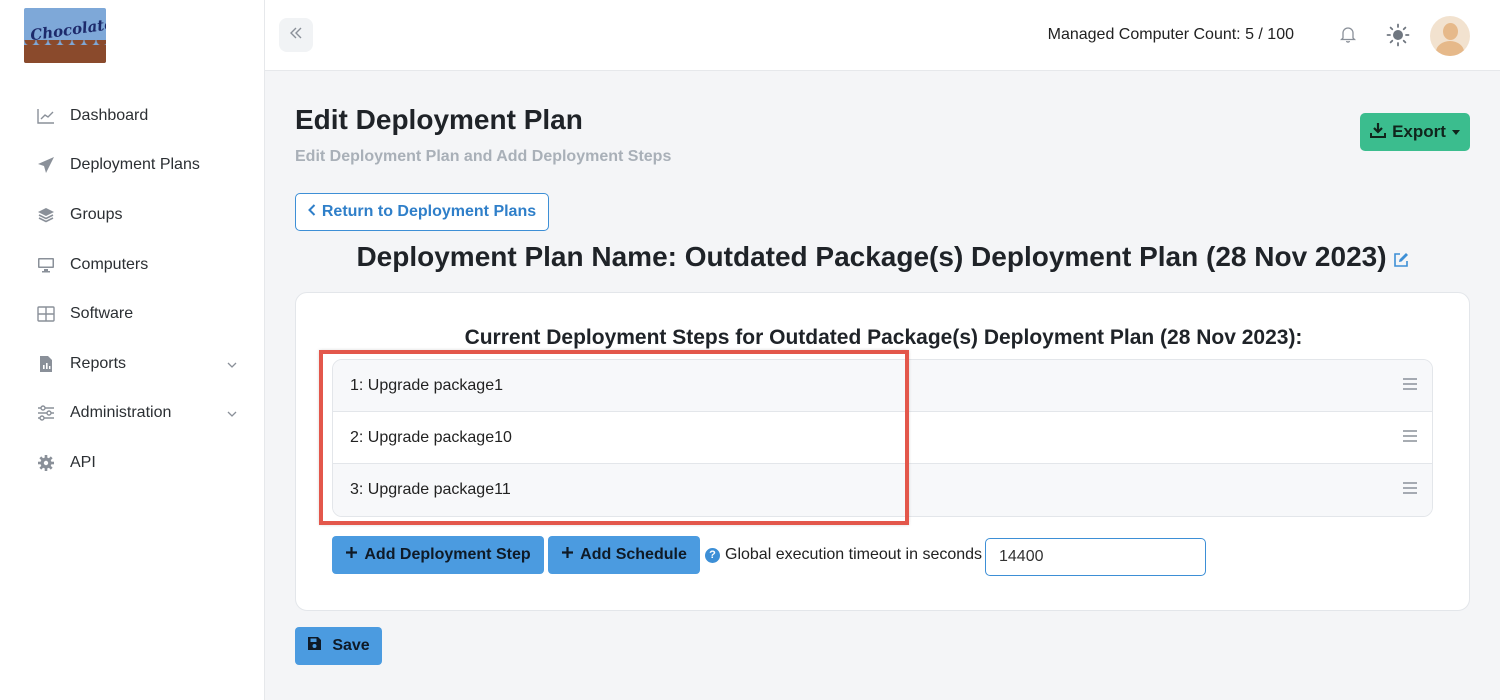 The height and width of the screenshot is (700, 1500). Describe the element at coordinates (121, 413) in the screenshot. I see `sidebar-item-label: Administration` at that location.